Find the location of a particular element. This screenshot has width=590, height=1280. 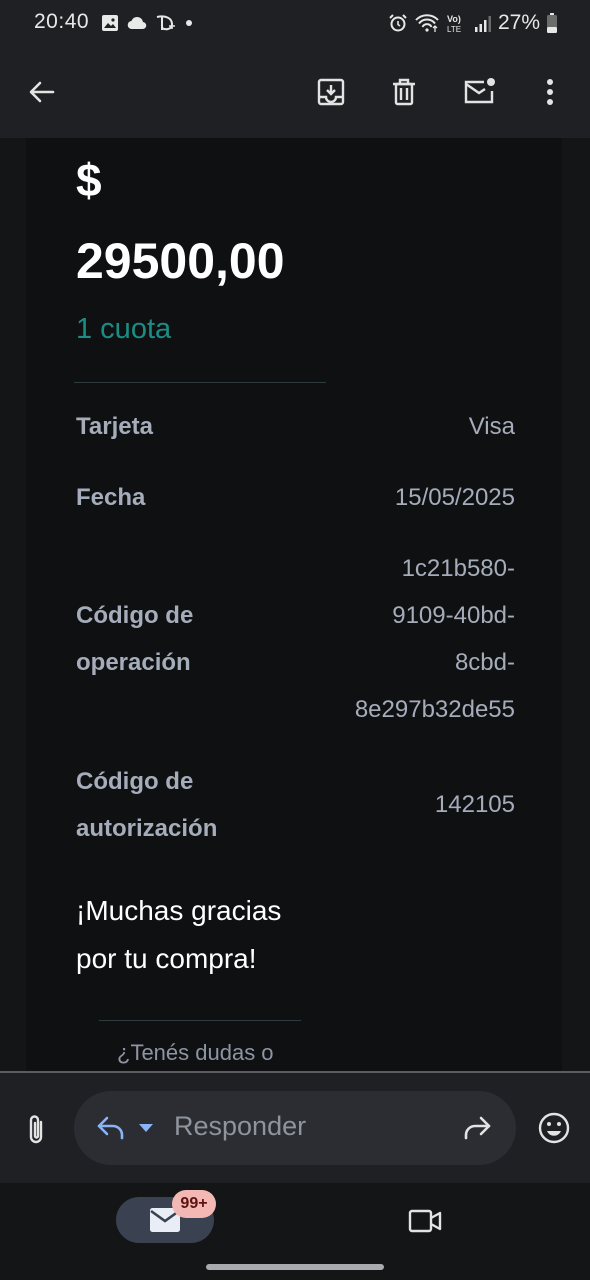

alarm-icon is located at coordinates (398, 23).